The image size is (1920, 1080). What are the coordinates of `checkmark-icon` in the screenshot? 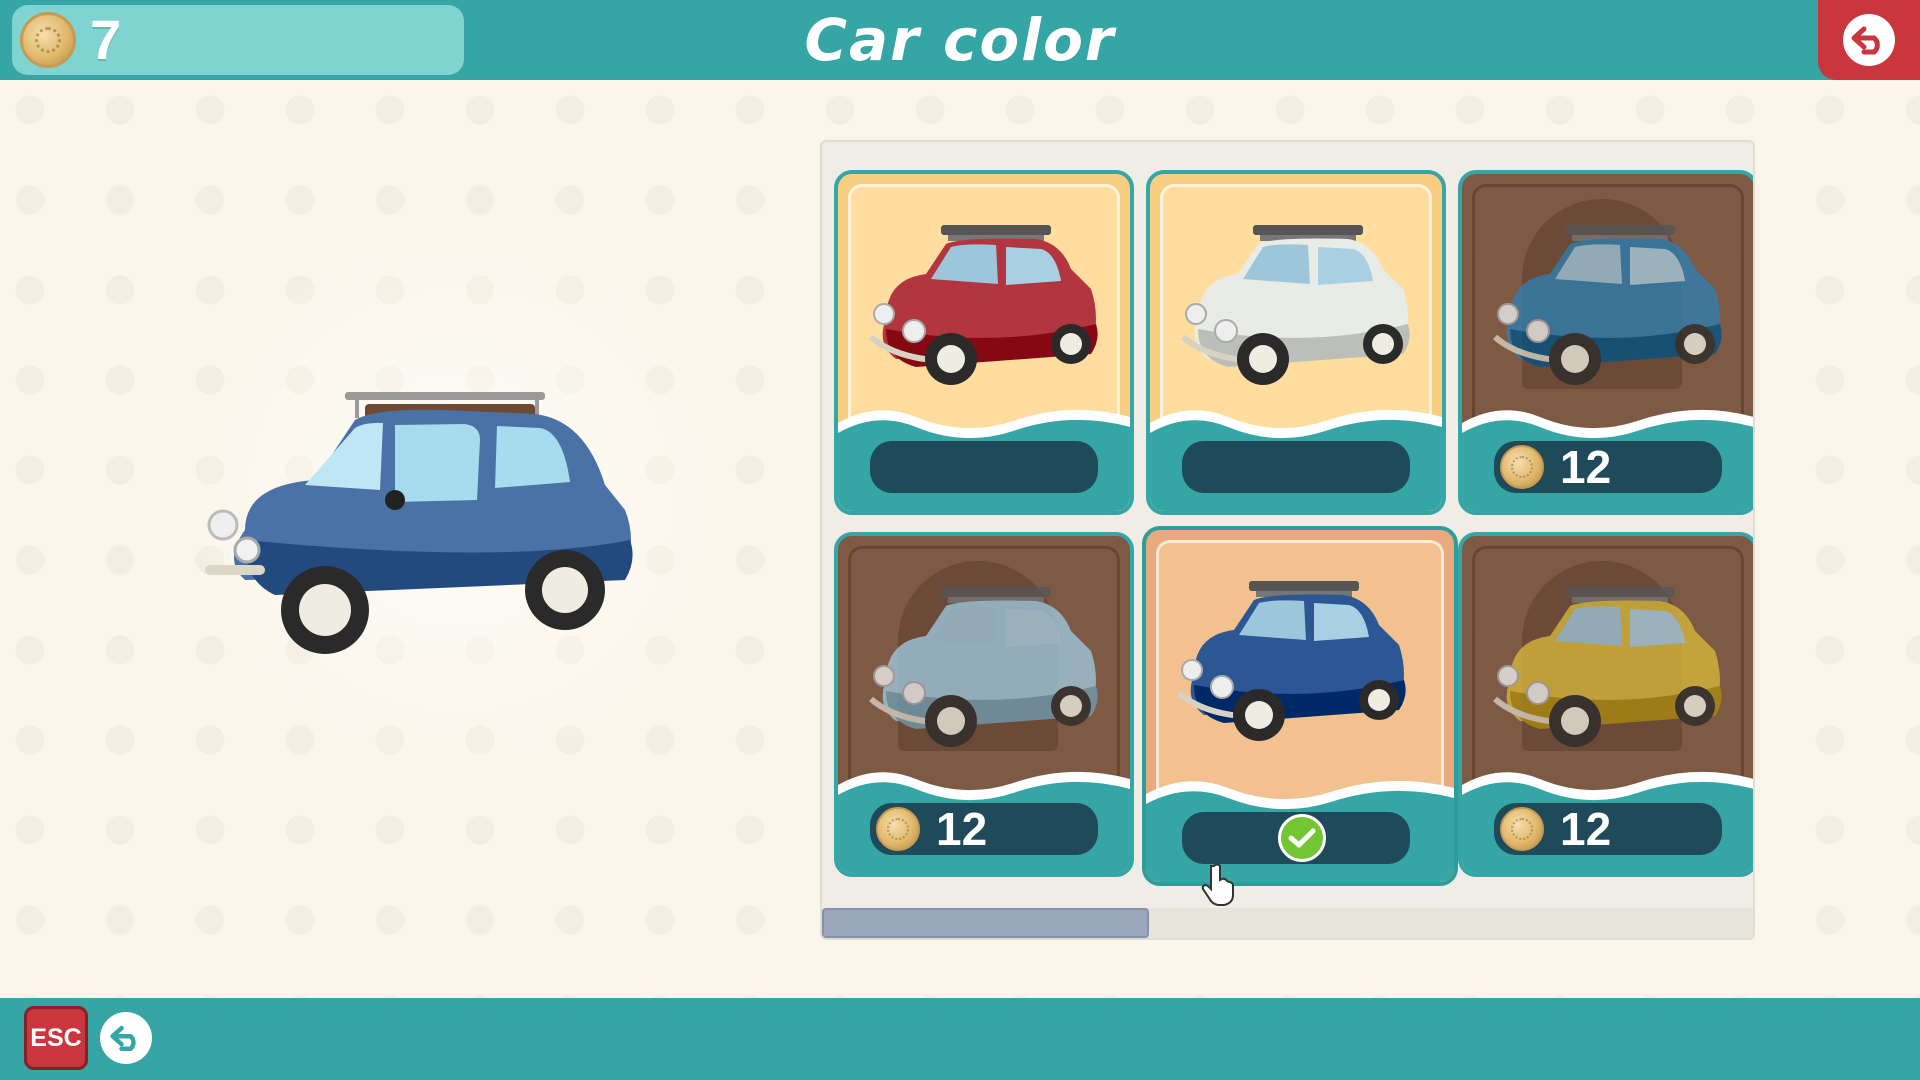 It's located at (1302, 838).